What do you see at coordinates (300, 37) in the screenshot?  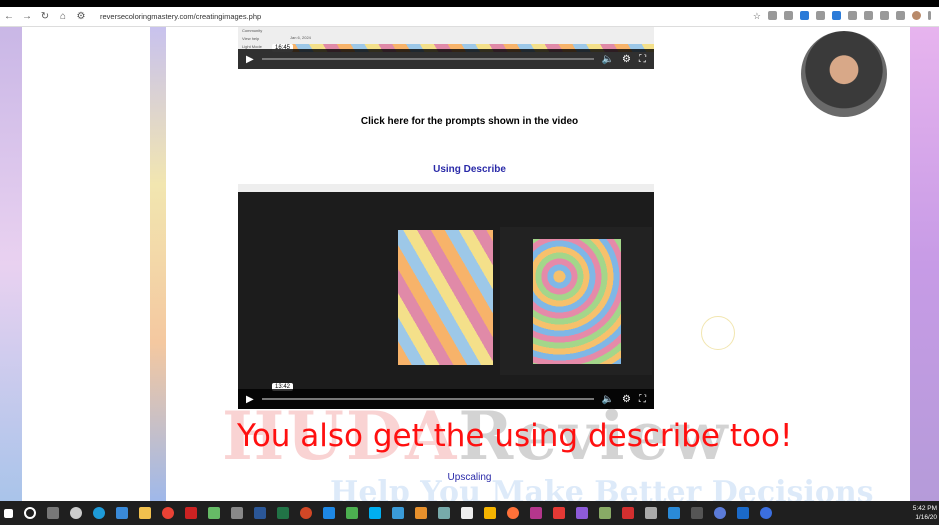 I see `video-date: Jan 6, 2024` at bounding box center [300, 37].